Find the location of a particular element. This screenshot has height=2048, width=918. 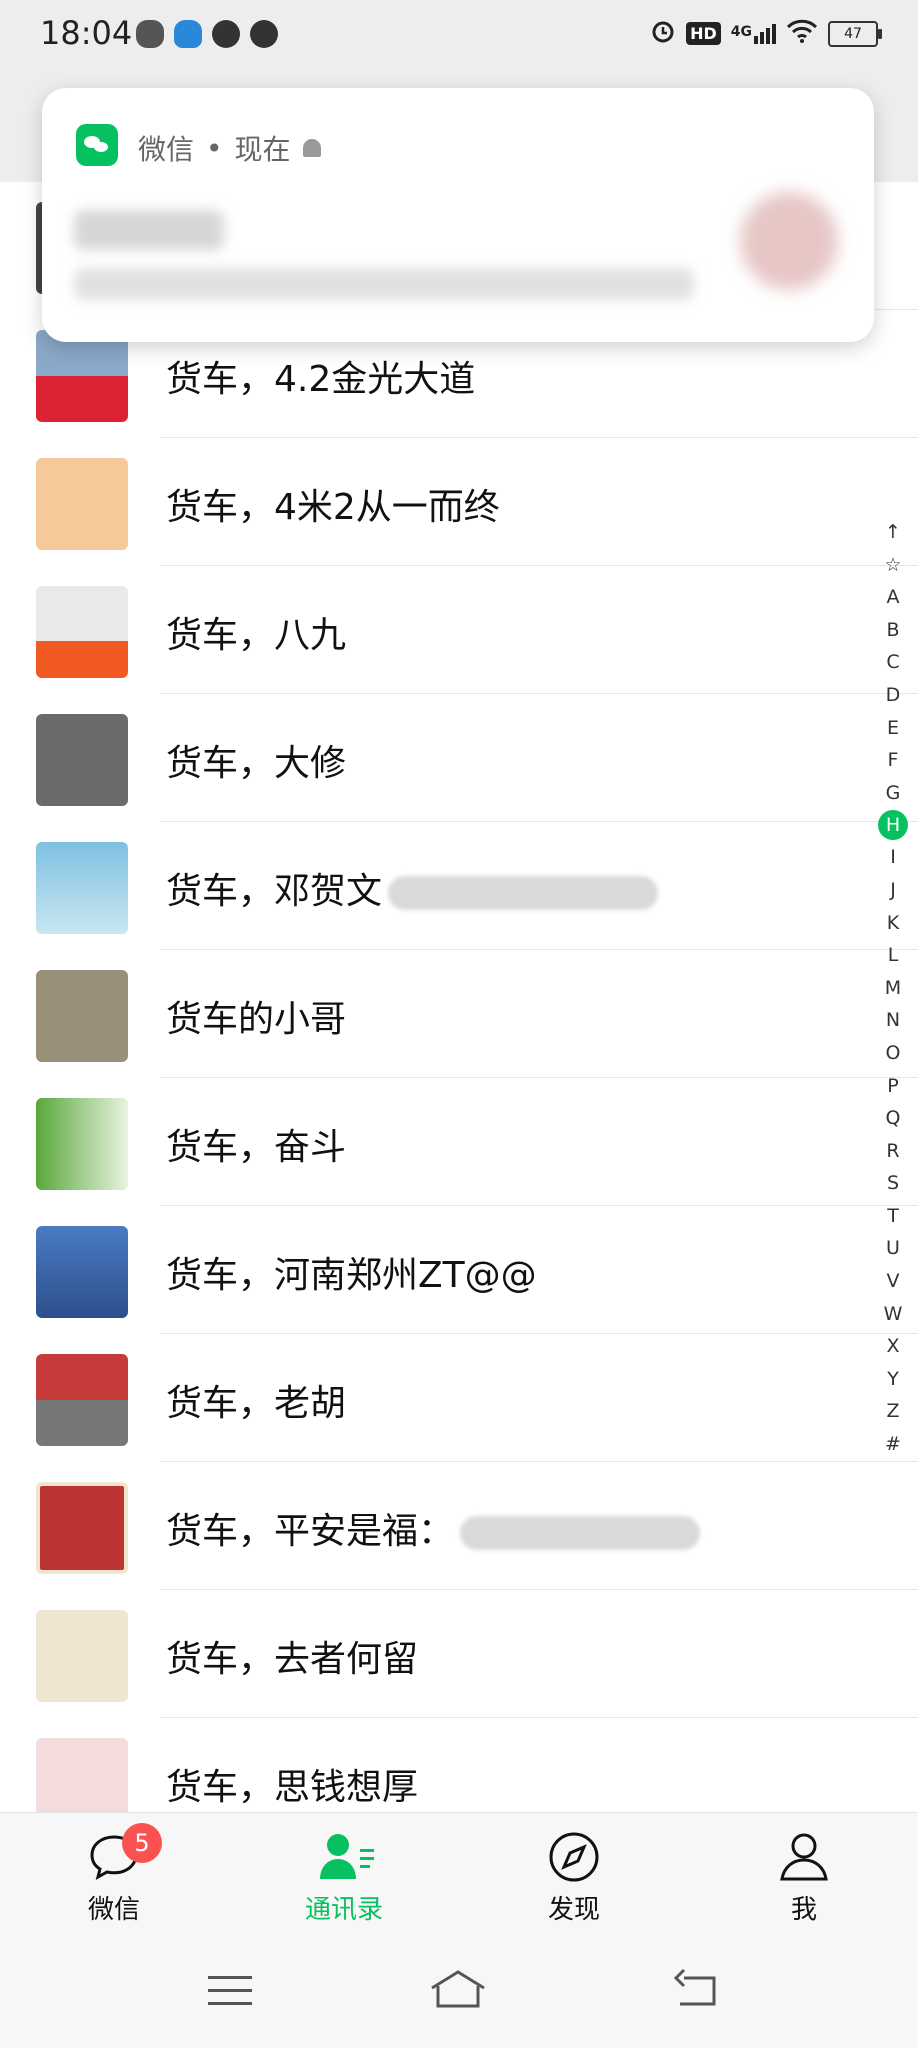

index-letter: G is located at coordinates (893, 793).